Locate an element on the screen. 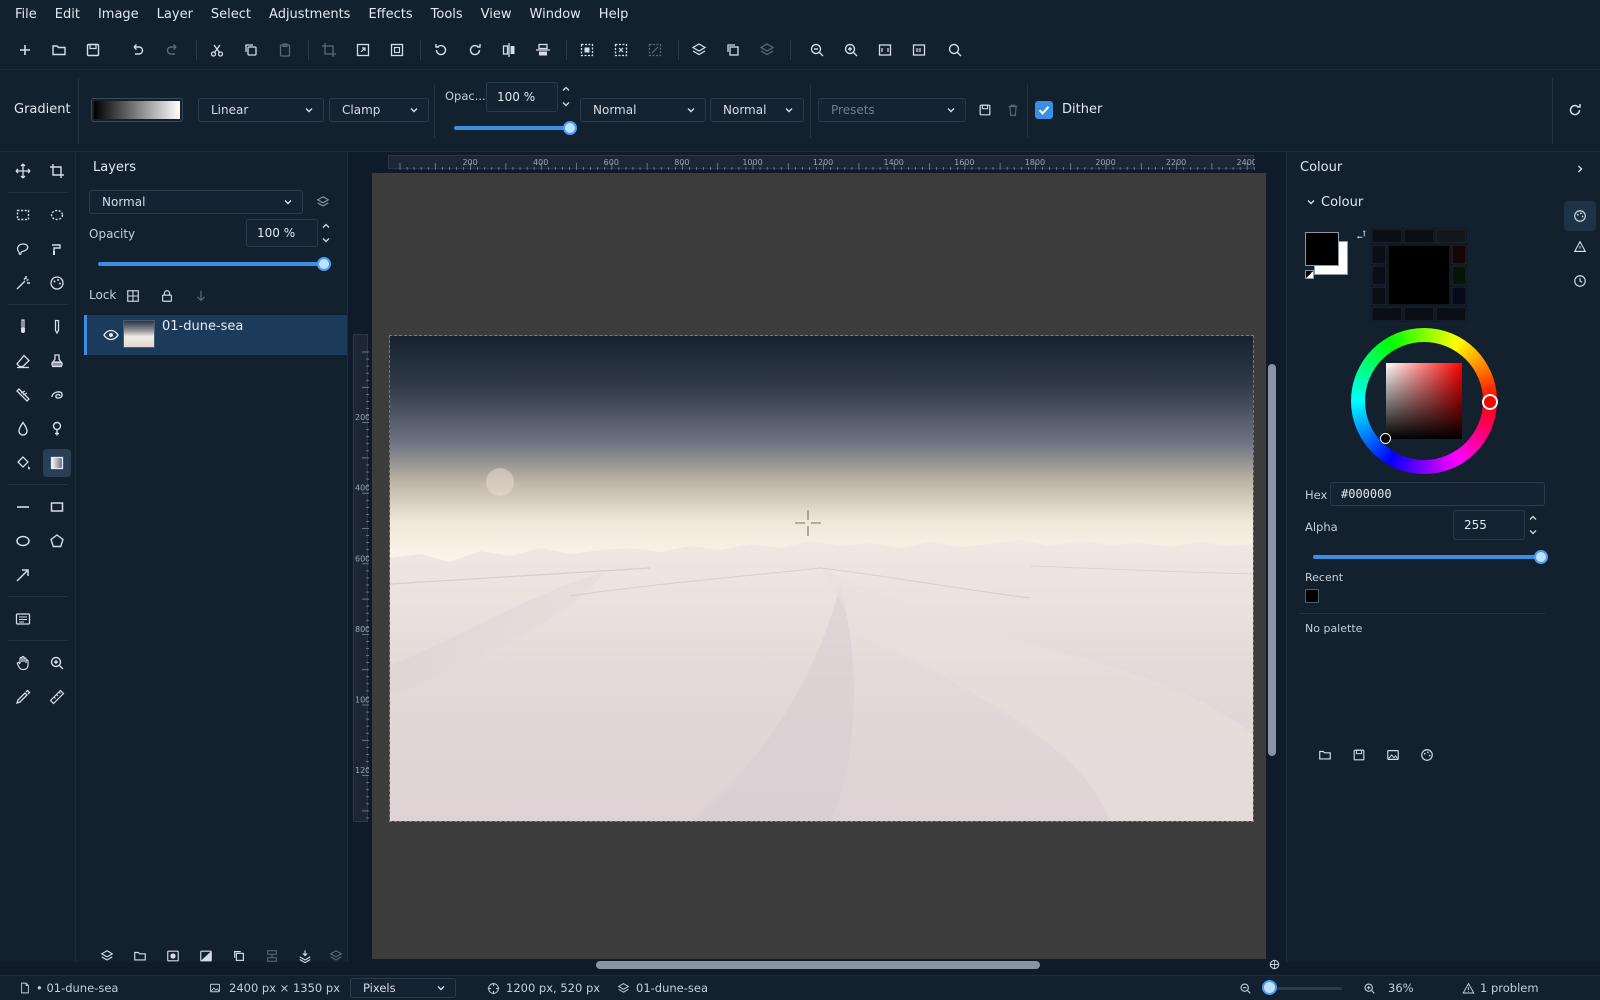 This screenshot has height=1000, width=1600. line-tool-icon is located at coordinates (23, 507).